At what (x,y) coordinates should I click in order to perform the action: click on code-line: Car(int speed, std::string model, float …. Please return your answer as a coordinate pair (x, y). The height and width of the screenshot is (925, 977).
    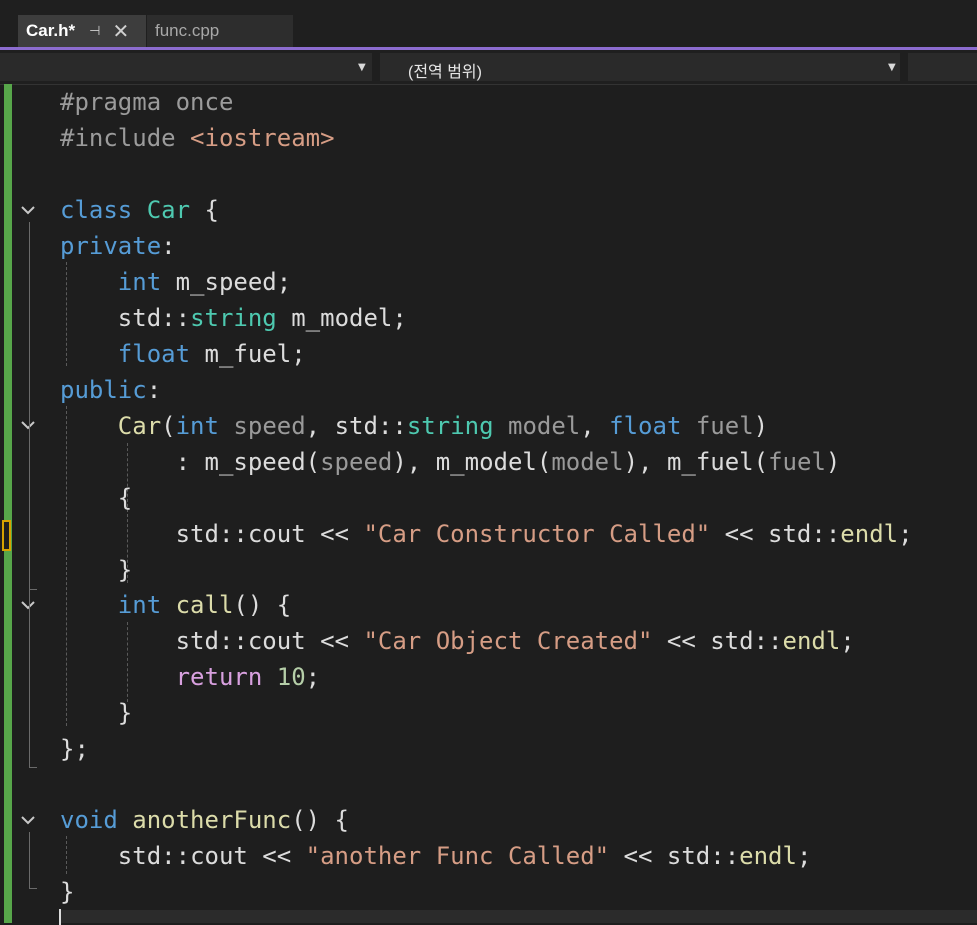
    Looking at the image, I should click on (443, 426).